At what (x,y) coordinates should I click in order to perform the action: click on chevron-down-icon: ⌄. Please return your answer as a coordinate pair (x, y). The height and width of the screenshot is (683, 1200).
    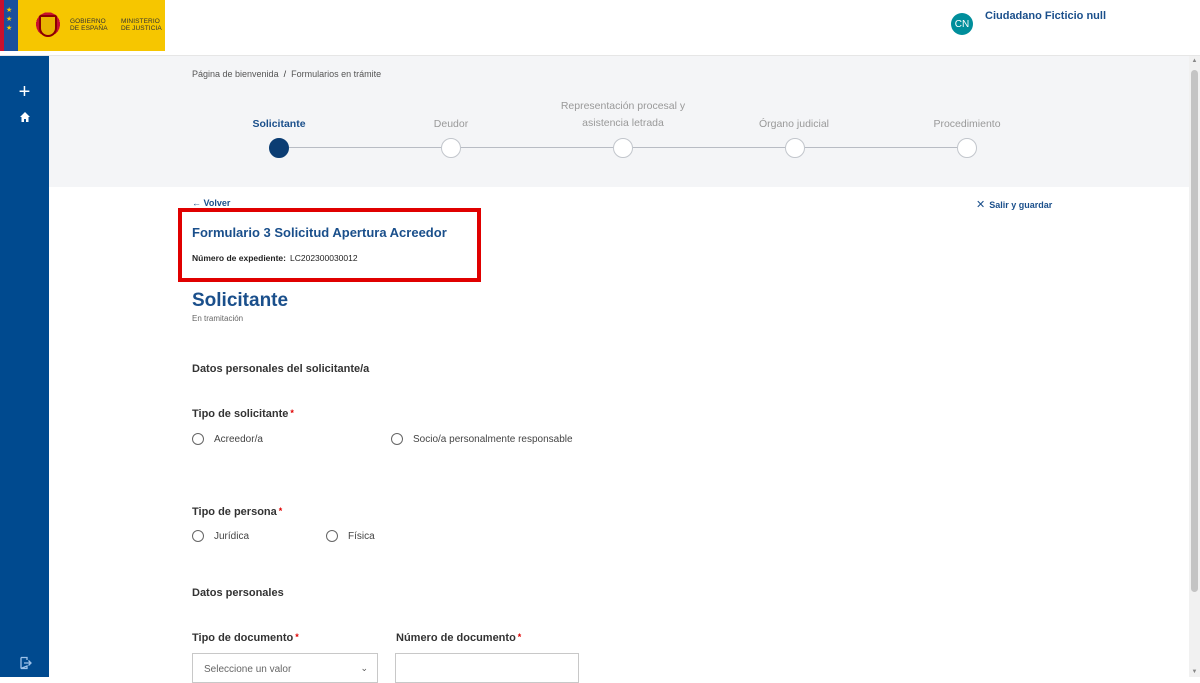
    Looking at the image, I should click on (364, 668).